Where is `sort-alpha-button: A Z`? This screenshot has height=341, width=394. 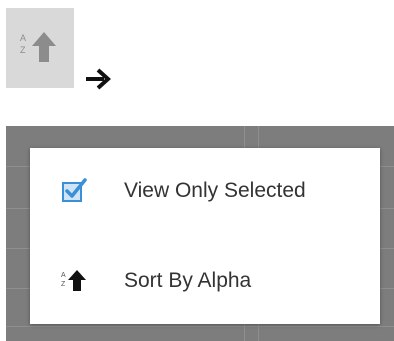
sort-alpha-button: A Z is located at coordinates (40, 48).